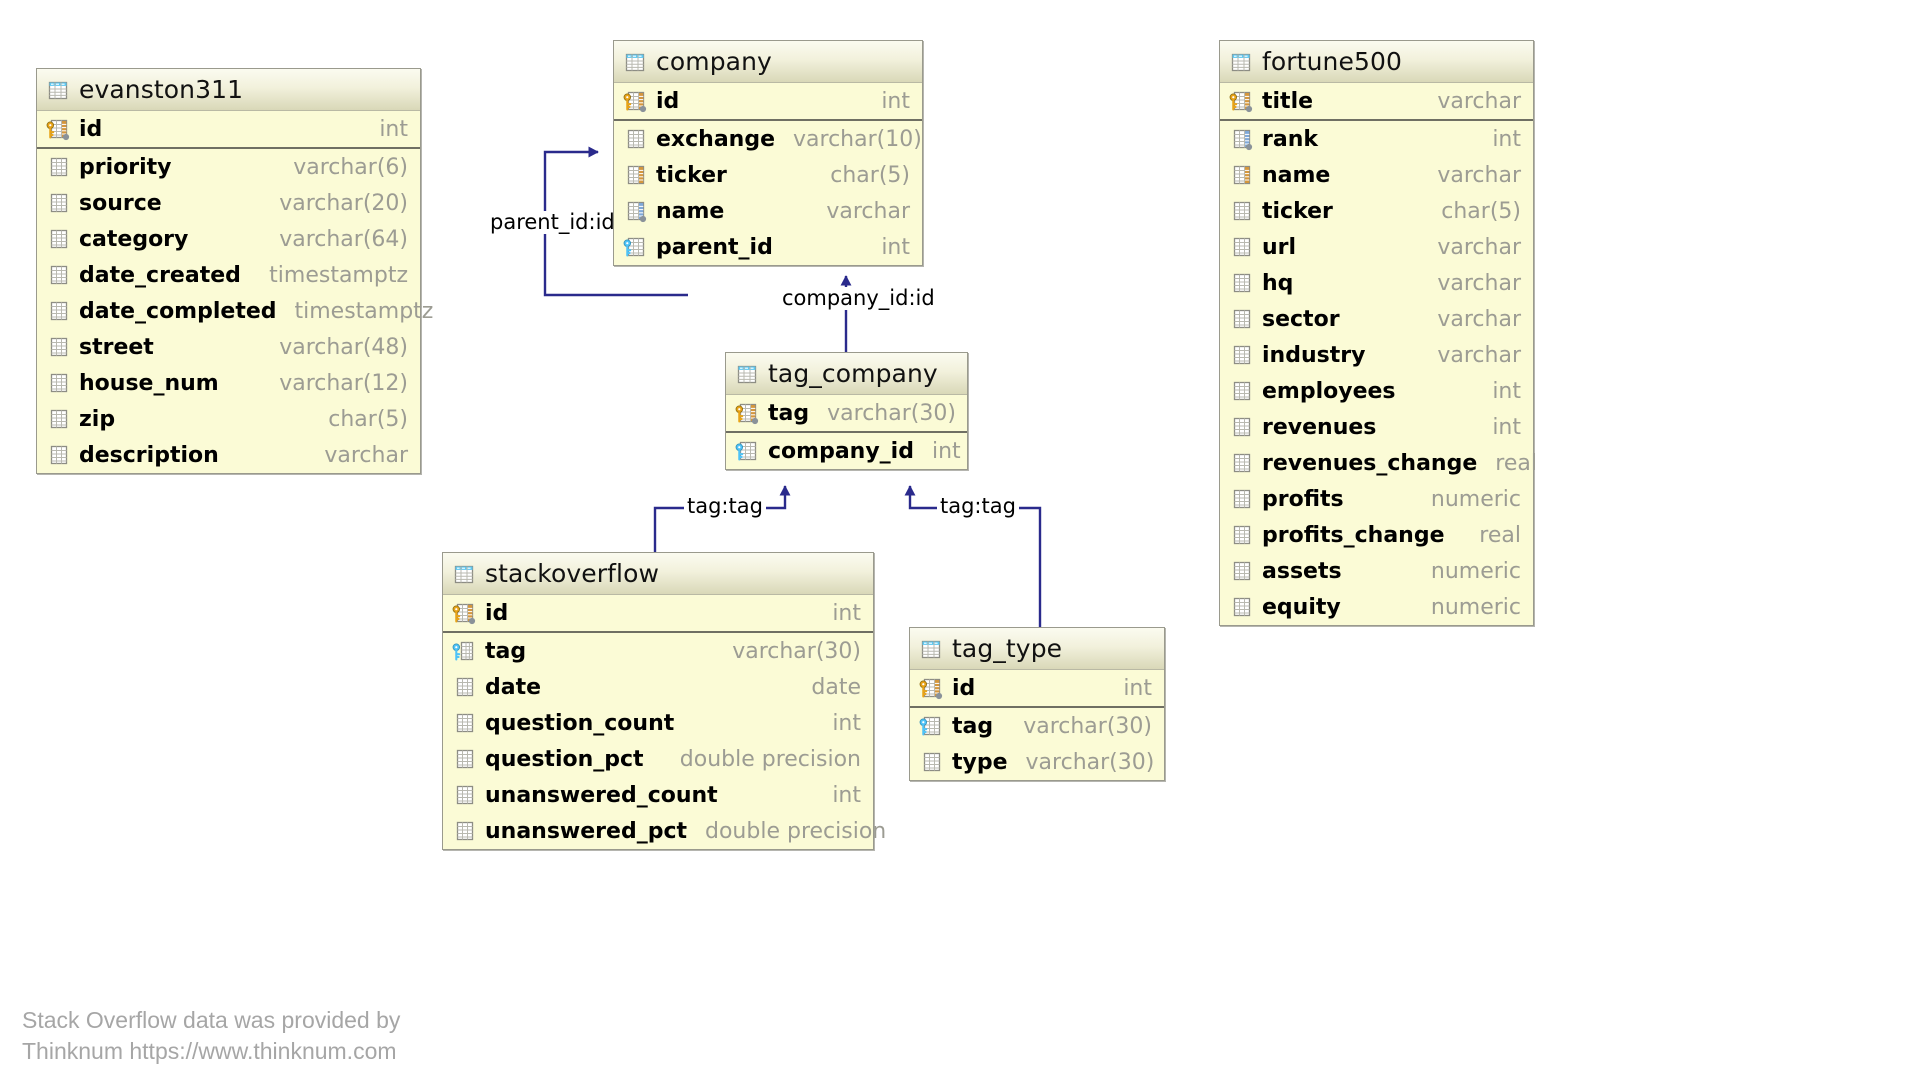 This screenshot has width=1926, height=1084. Describe the element at coordinates (364, 311) in the screenshot. I see `column-type: timestamptz` at that location.